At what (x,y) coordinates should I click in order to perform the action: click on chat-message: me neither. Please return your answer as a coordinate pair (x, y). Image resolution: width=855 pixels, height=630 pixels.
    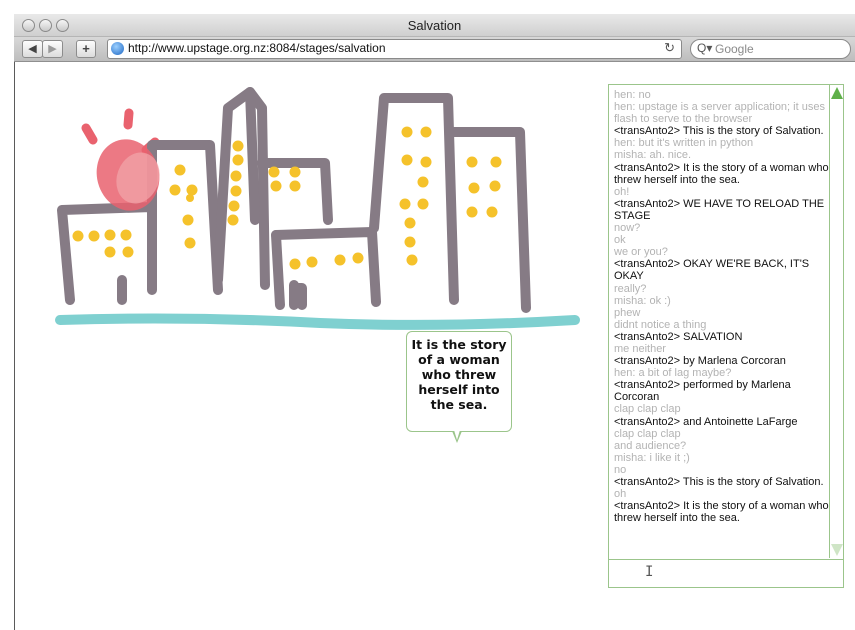
    Looking at the image, I should click on (640, 348).